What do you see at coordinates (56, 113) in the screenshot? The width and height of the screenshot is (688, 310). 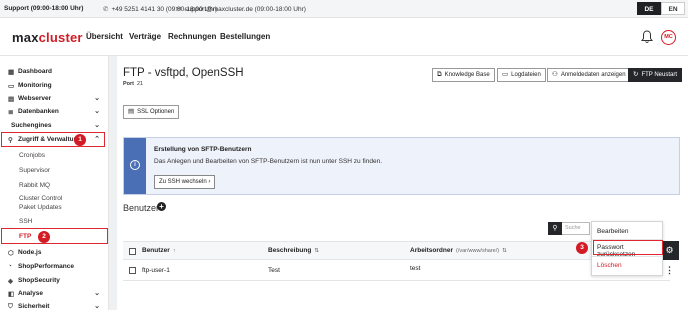 I see `sidebar-item-datenbanken: ≣ Datenbanken ⌄` at bounding box center [56, 113].